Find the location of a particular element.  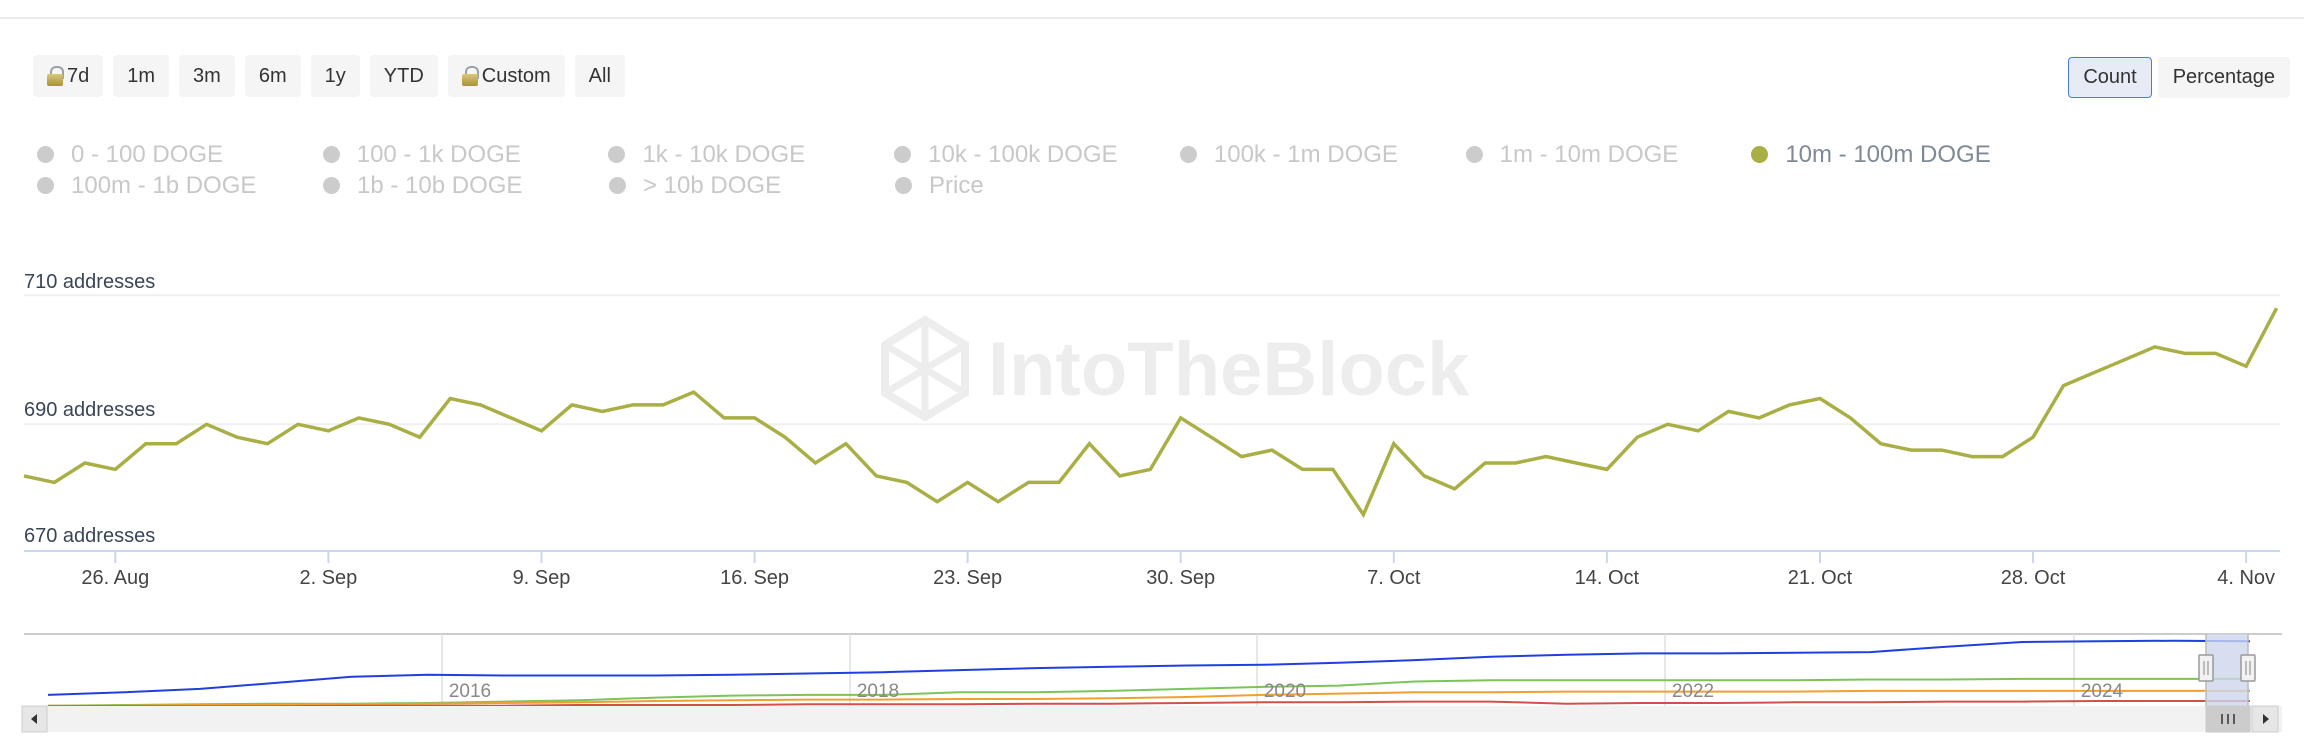

range-button-label: All is located at coordinates (599, 75).